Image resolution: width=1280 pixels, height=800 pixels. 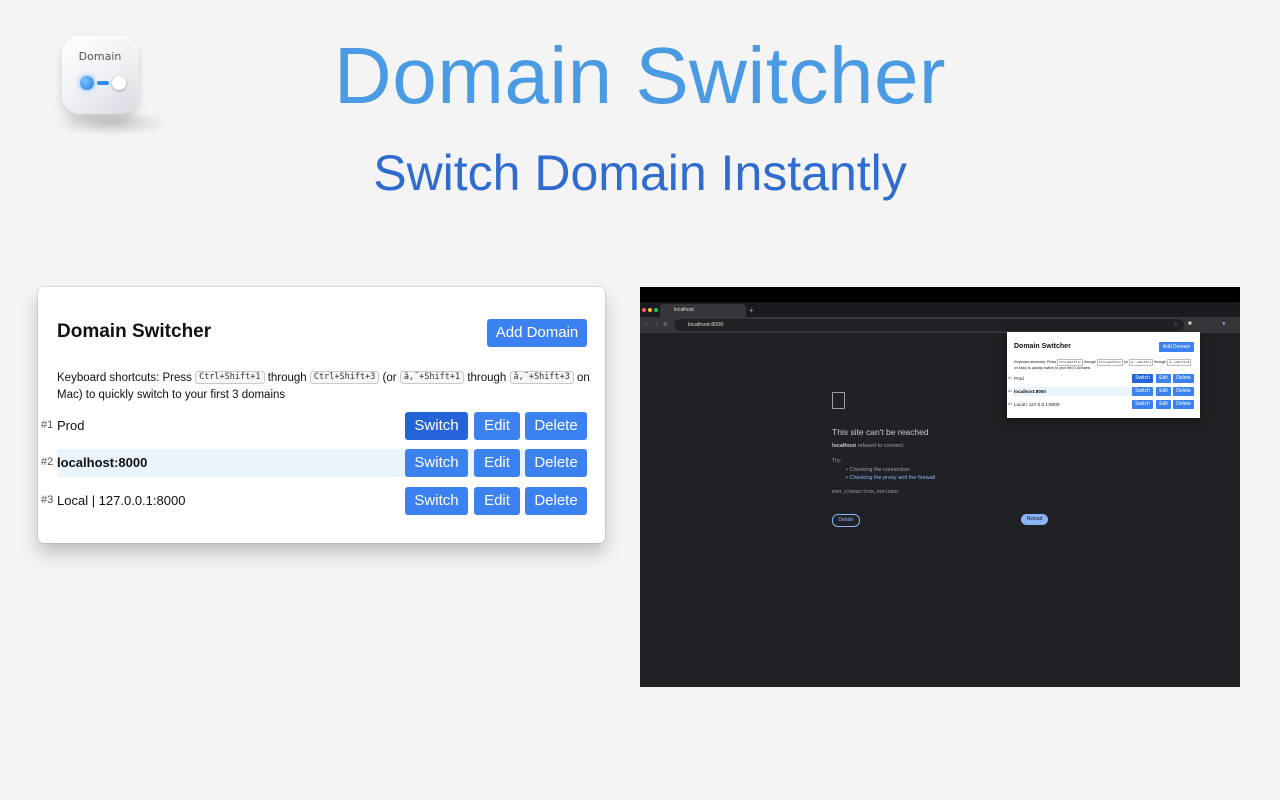 What do you see at coordinates (47, 425) in the screenshot?
I see `domain-index: #1` at bounding box center [47, 425].